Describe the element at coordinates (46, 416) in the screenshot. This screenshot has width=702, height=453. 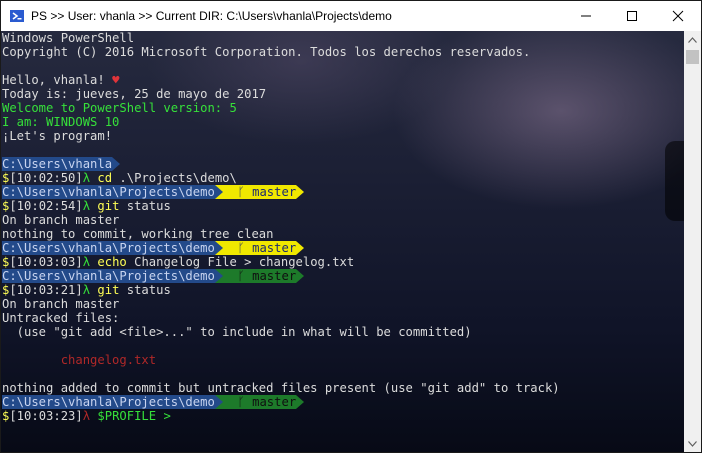
I see `prompt-time: [10:03:23]` at that location.